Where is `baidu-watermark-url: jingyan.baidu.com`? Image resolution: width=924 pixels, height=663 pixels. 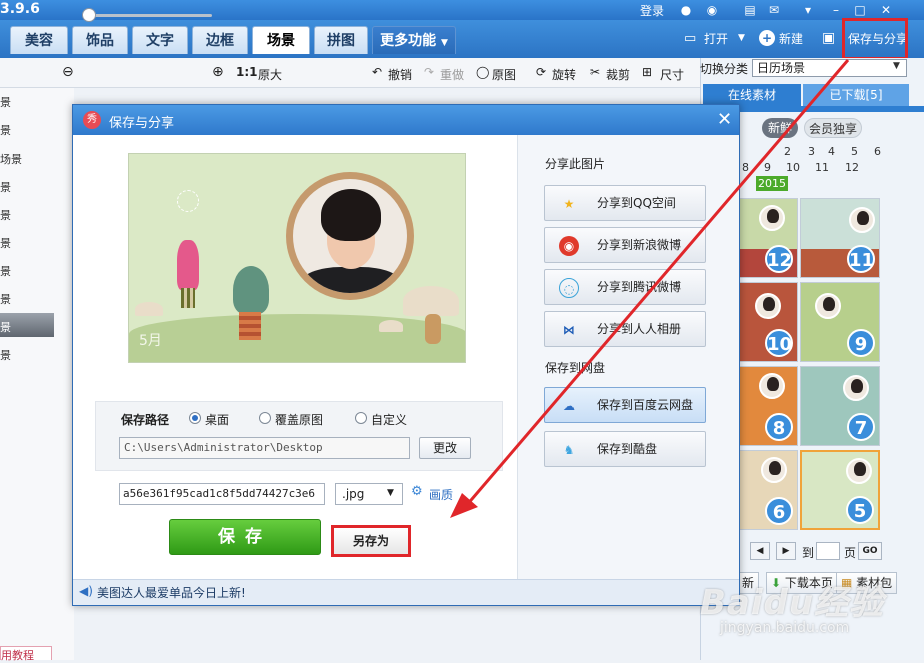 baidu-watermark-url: jingyan.baidu.com is located at coordinates (785, 628).